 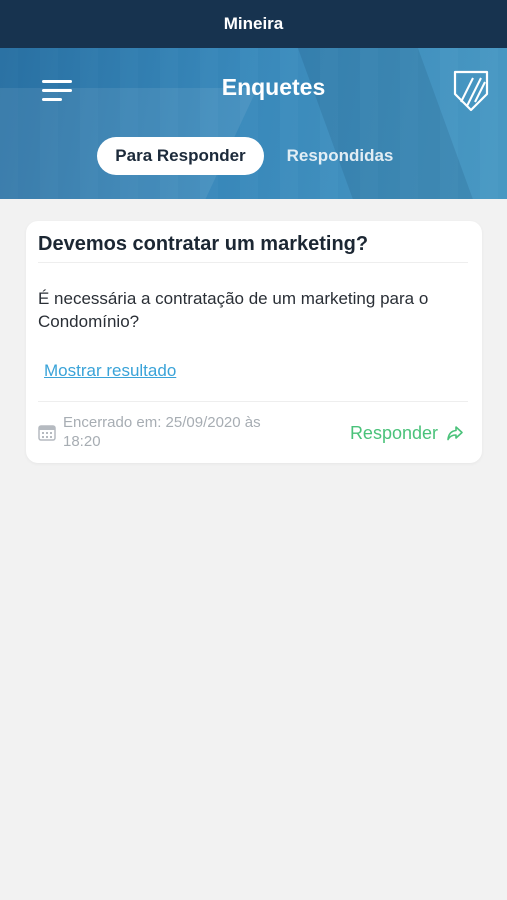 What do you see at coordinates (340, 156) in the screenshot?
I see `tab-respondidas: Respondidas` at bounding box center [340, 156].